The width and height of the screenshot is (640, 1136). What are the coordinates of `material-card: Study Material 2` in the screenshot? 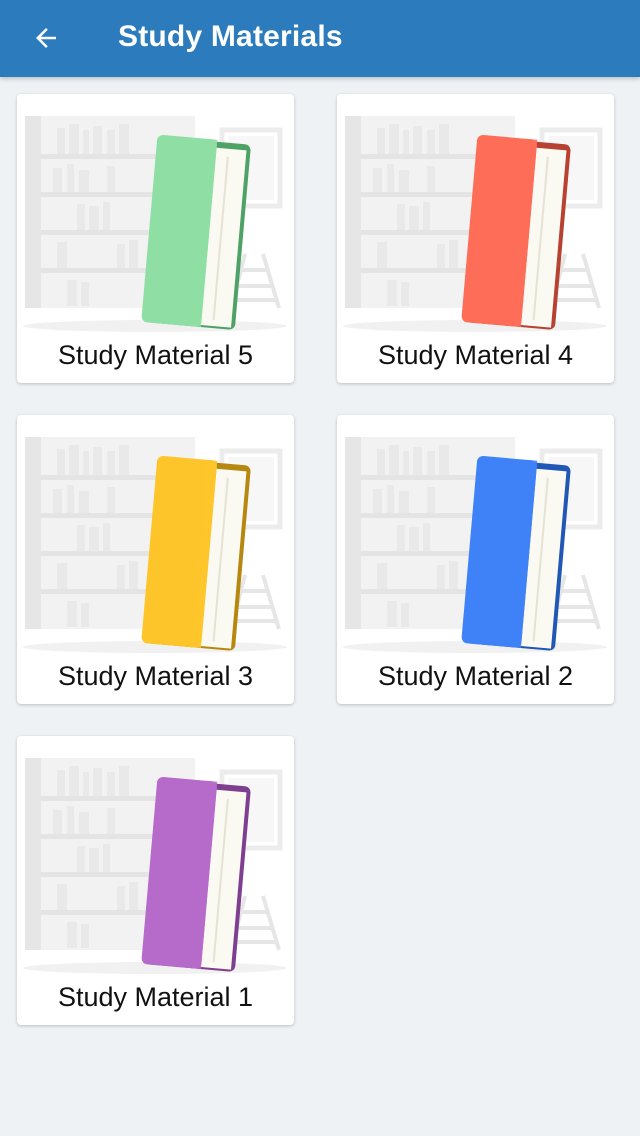 It's located at (475, 559).